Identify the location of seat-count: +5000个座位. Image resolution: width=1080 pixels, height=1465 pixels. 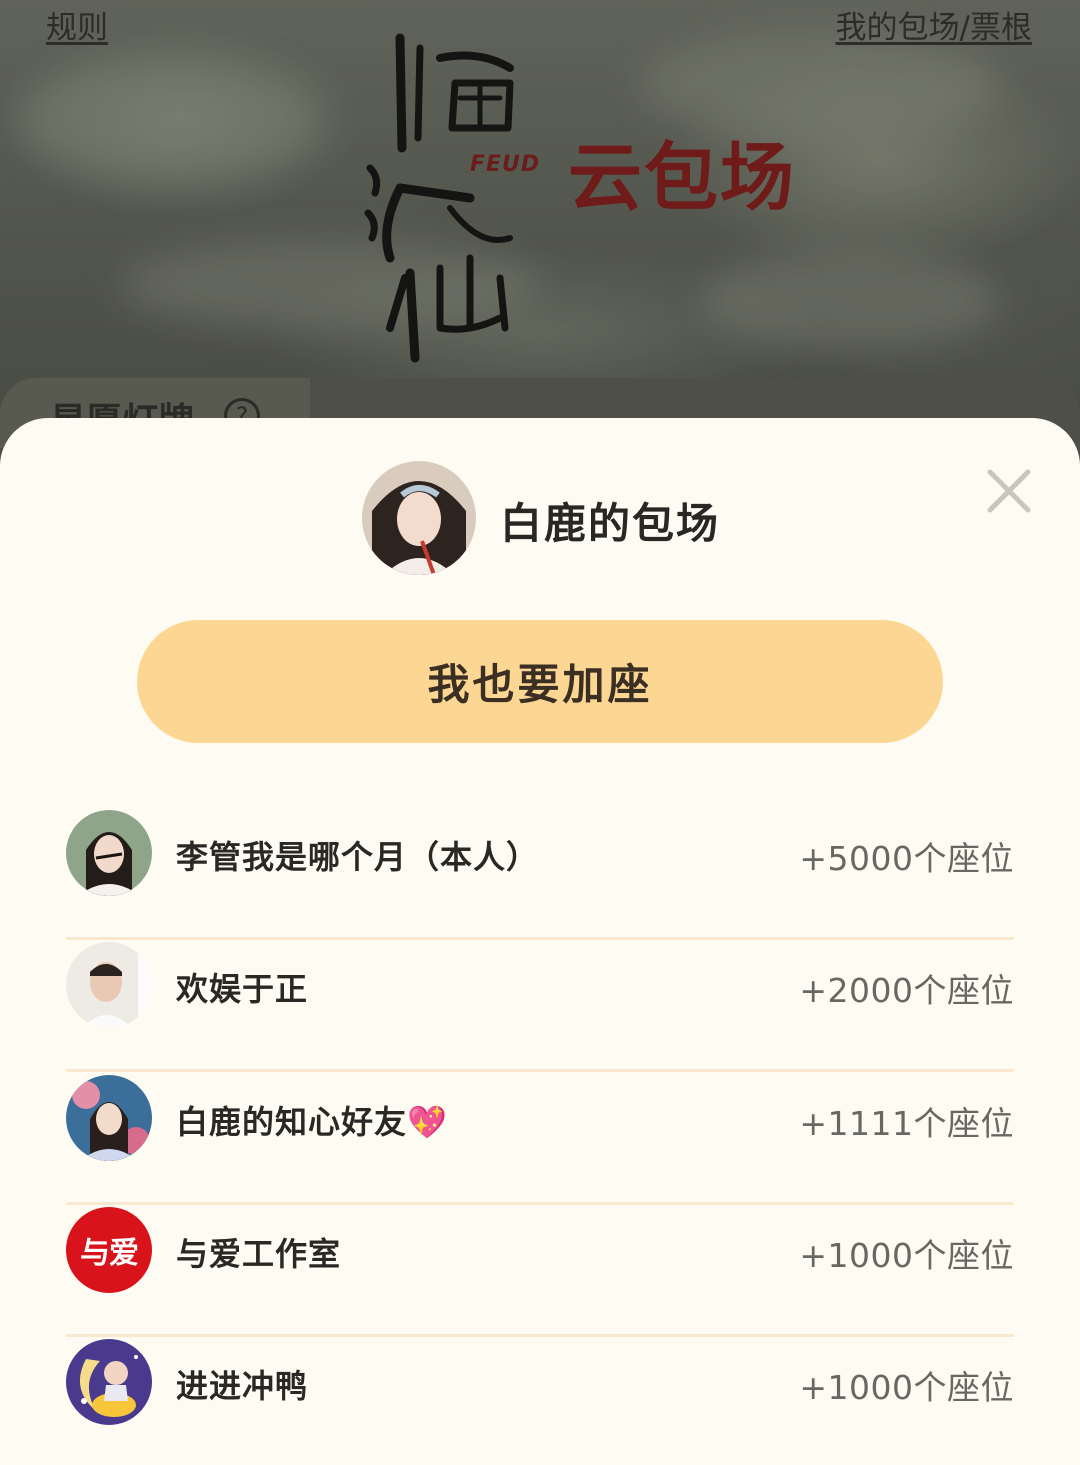
(906, 858).